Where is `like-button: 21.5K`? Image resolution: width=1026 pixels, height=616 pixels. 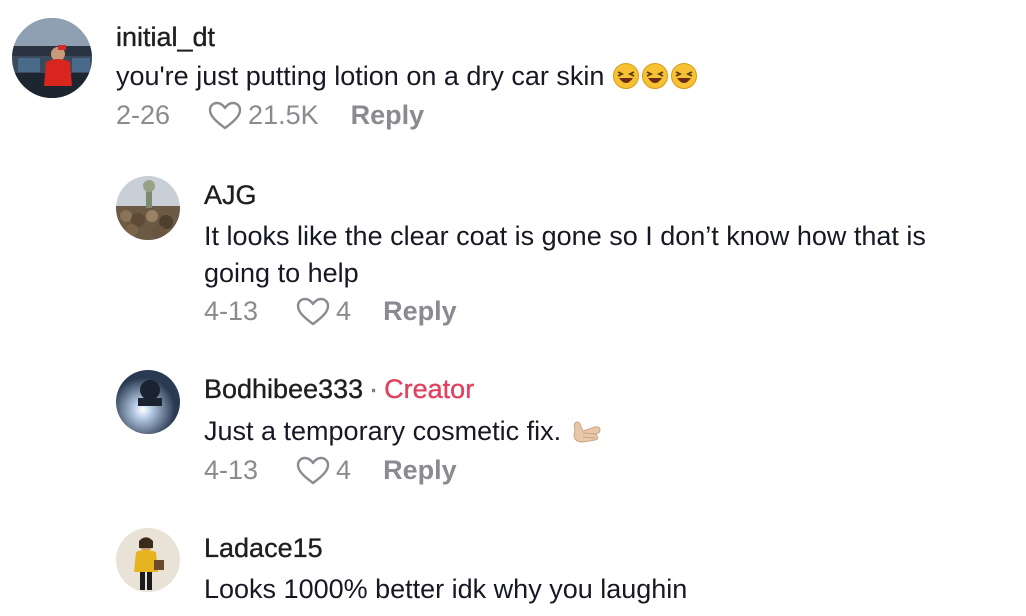
like-button: 21.5K is located at coordinates (263, 115).